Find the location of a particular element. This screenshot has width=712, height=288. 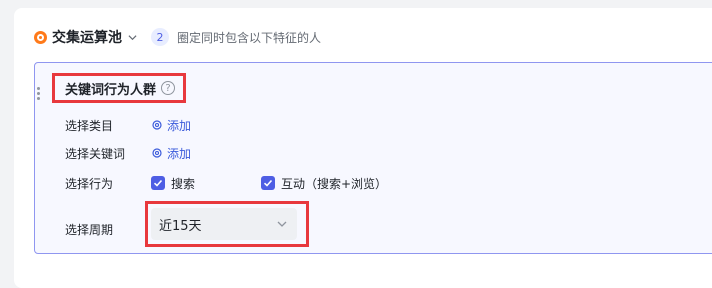

period-highlight: 近15天 is located at coordinates (227, 224).